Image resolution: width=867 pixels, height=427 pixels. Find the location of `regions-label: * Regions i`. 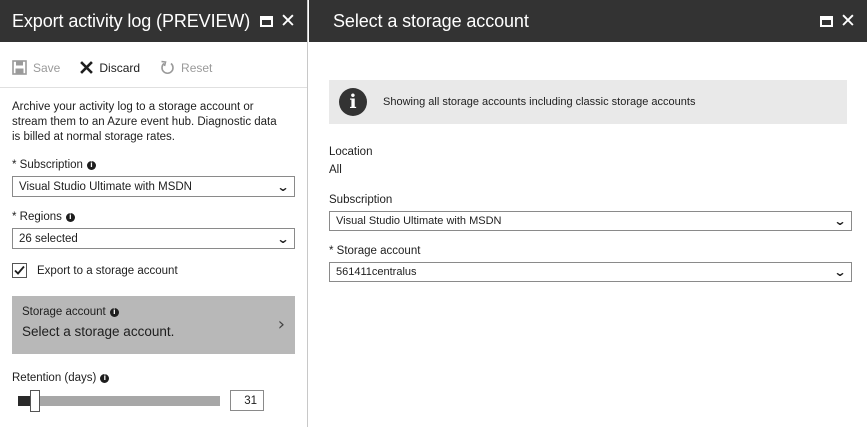

regions-label: * Regions i is located at coordinates (153, 217).